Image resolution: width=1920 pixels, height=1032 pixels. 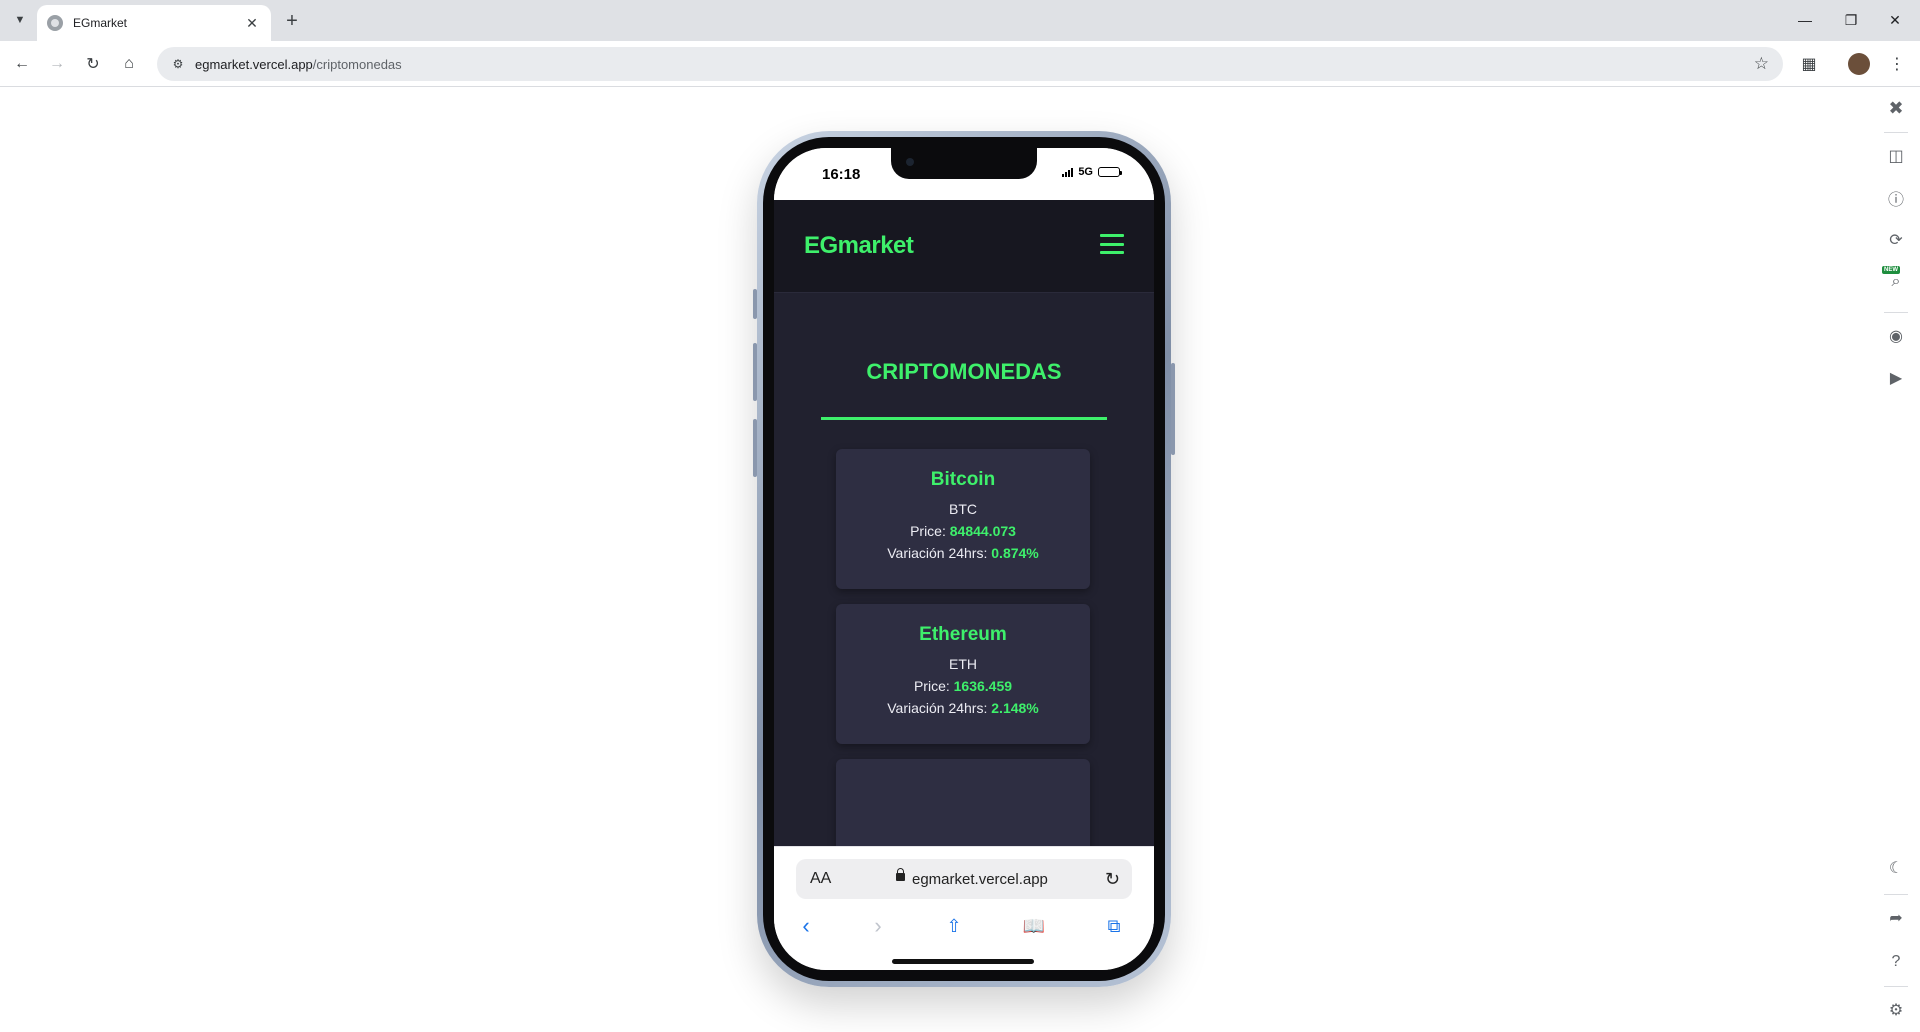 I want to click on text-size-button: AA, so click(x=820, y=879).